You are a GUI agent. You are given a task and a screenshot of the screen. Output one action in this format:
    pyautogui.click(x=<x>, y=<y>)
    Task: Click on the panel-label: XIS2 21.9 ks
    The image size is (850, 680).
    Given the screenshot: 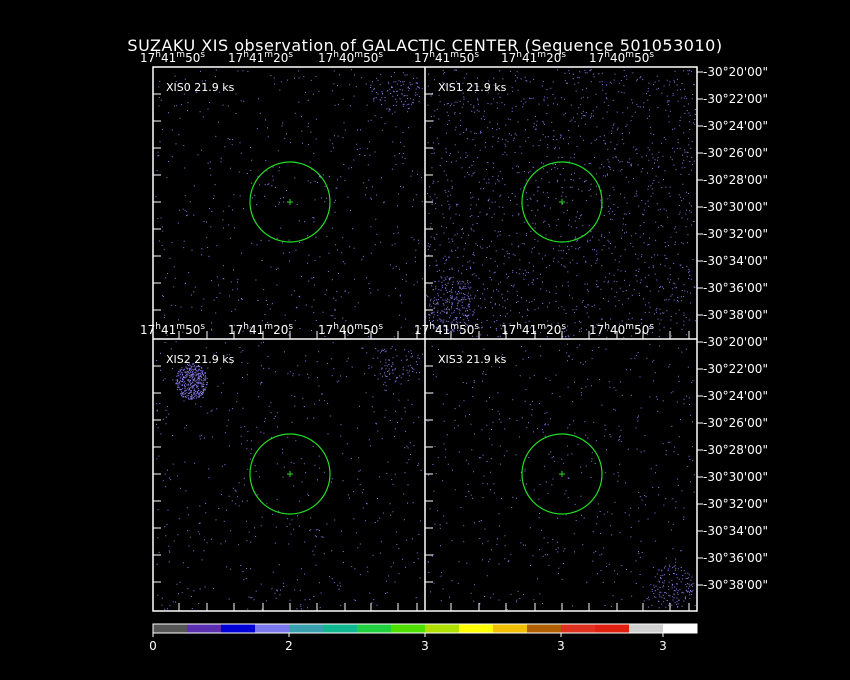 What is the action you would take?
    pyautogui.click(x=200, y=359)
    